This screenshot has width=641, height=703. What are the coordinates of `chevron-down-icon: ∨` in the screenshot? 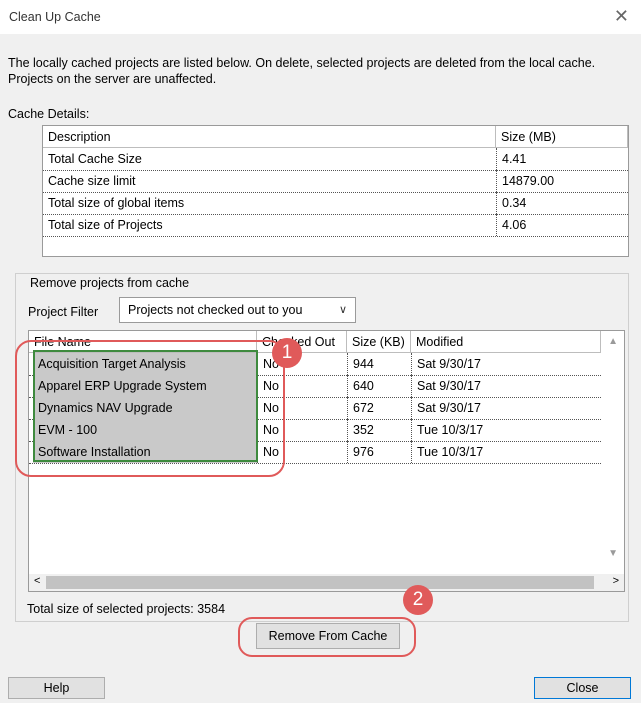 It's located at (343, 309).